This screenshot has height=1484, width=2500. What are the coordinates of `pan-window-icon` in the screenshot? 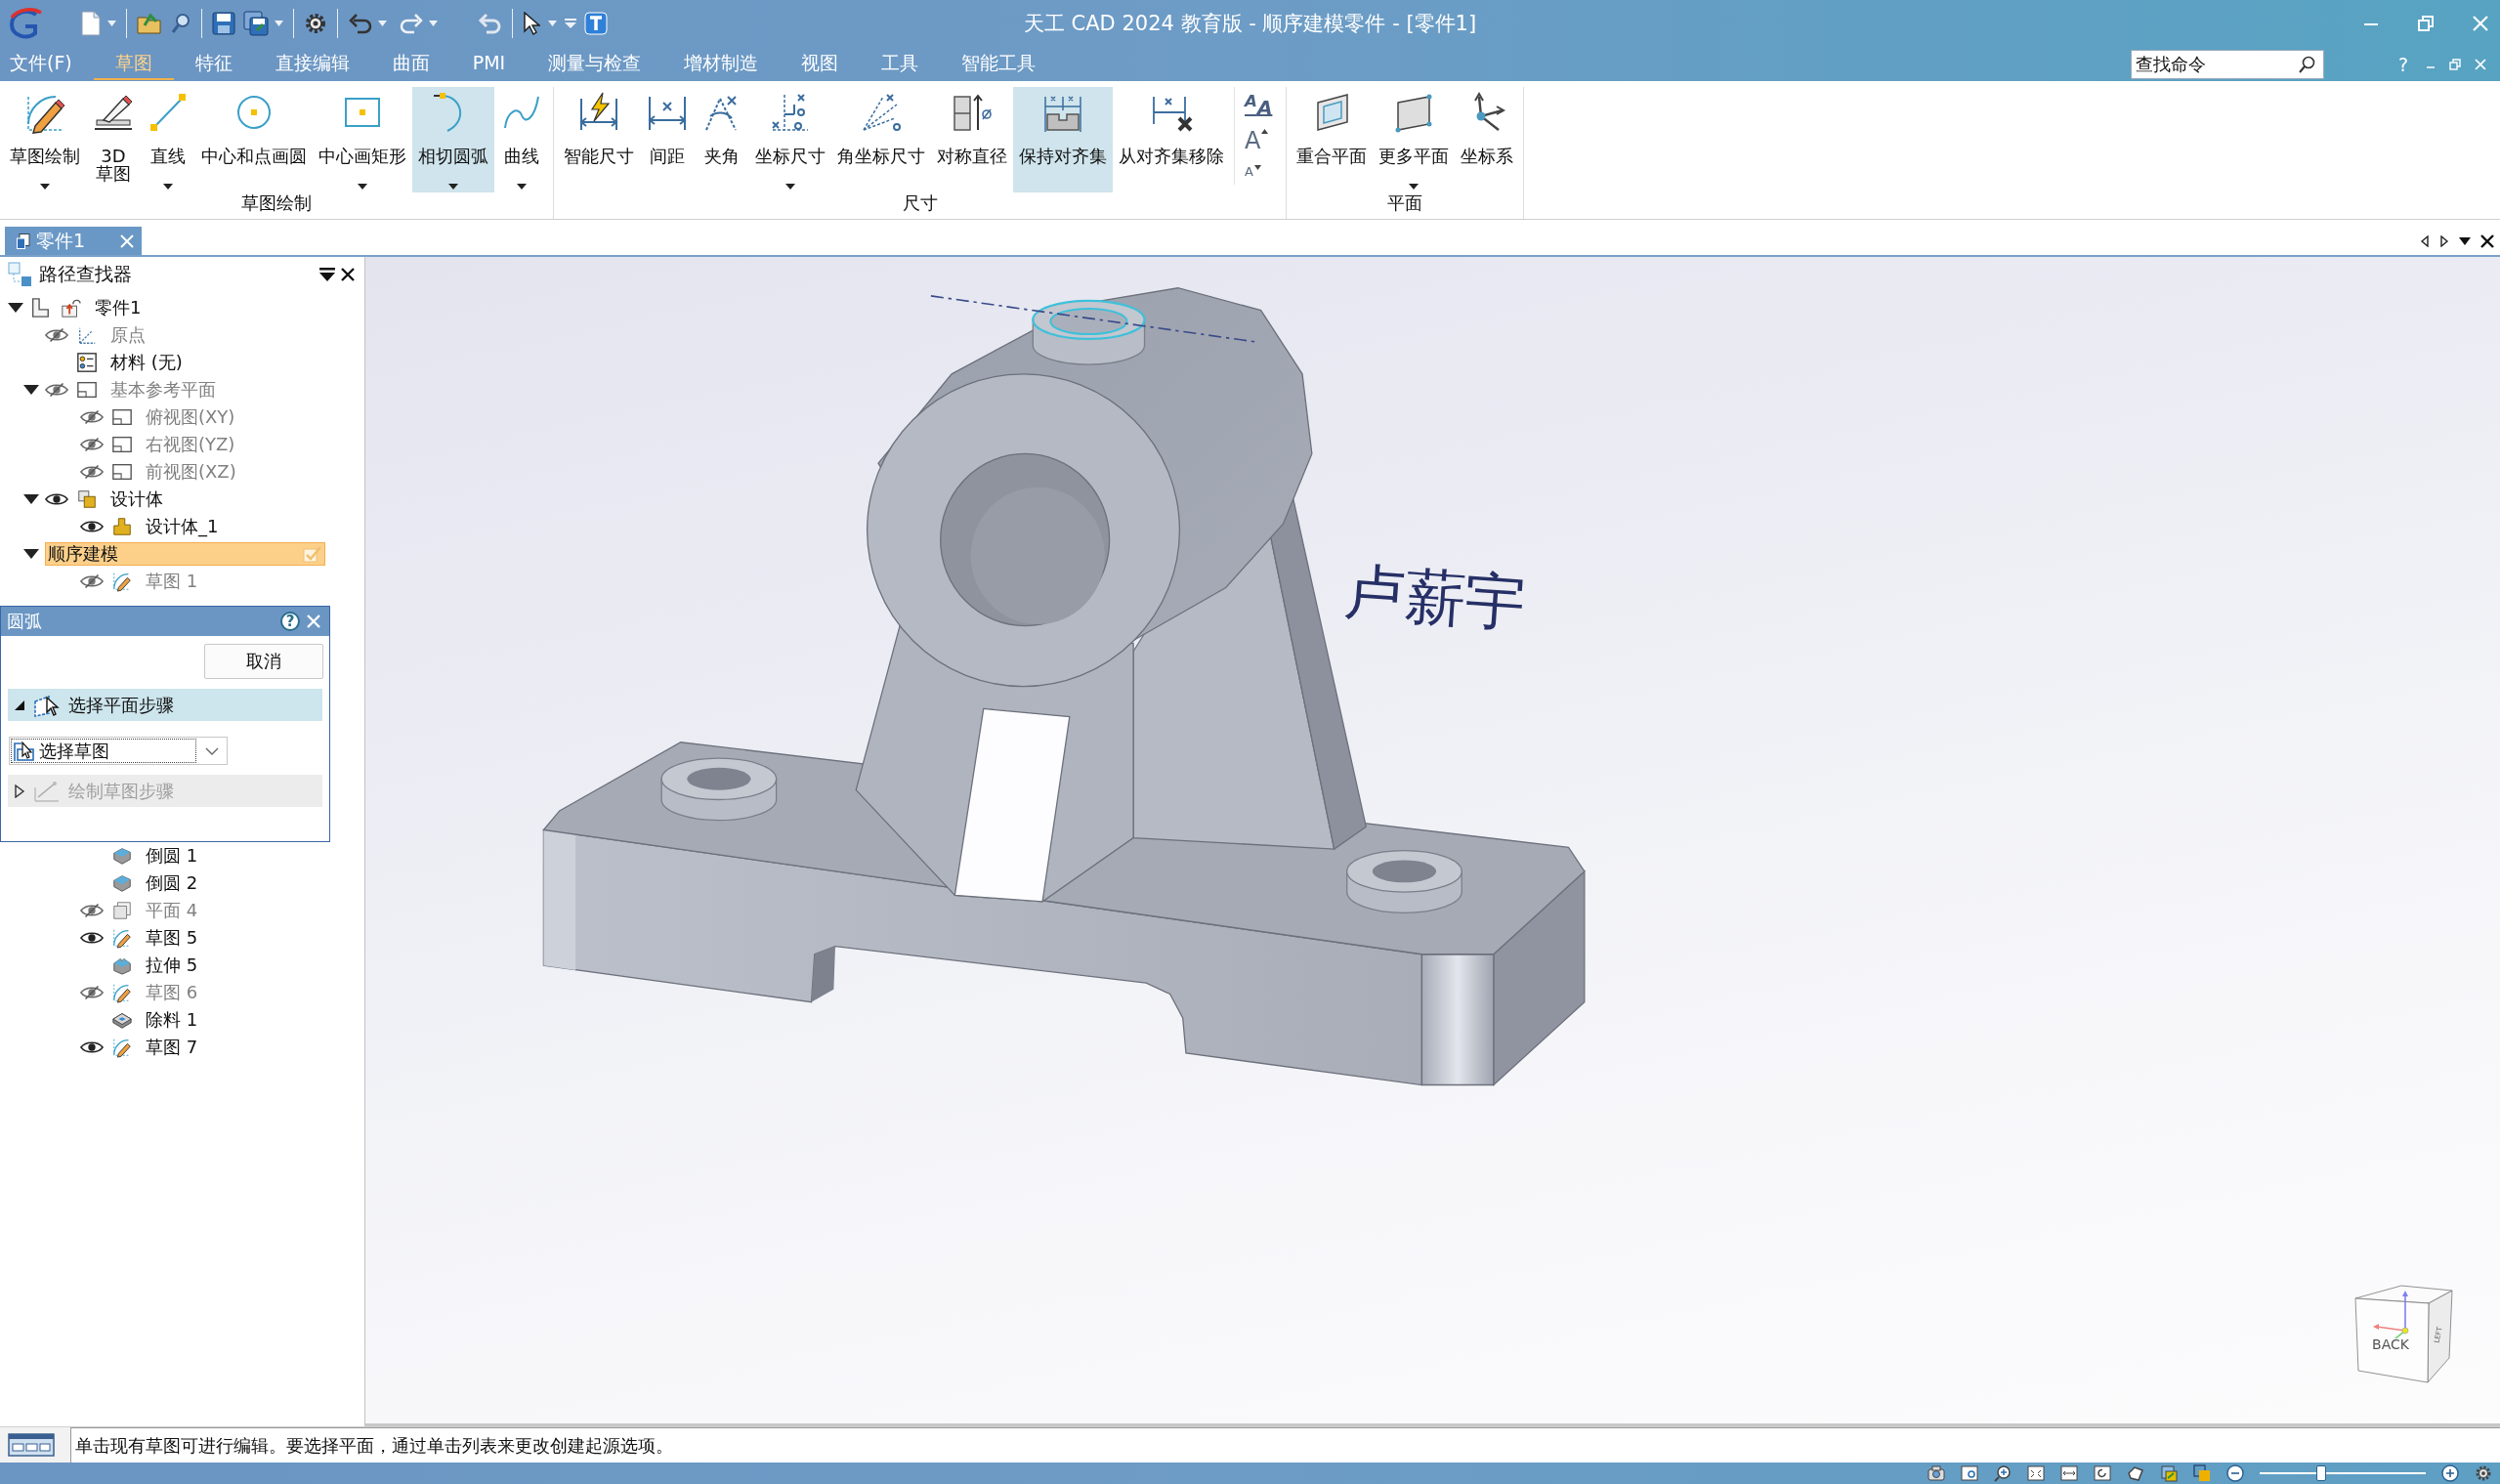 It's located at (2069, 1473).